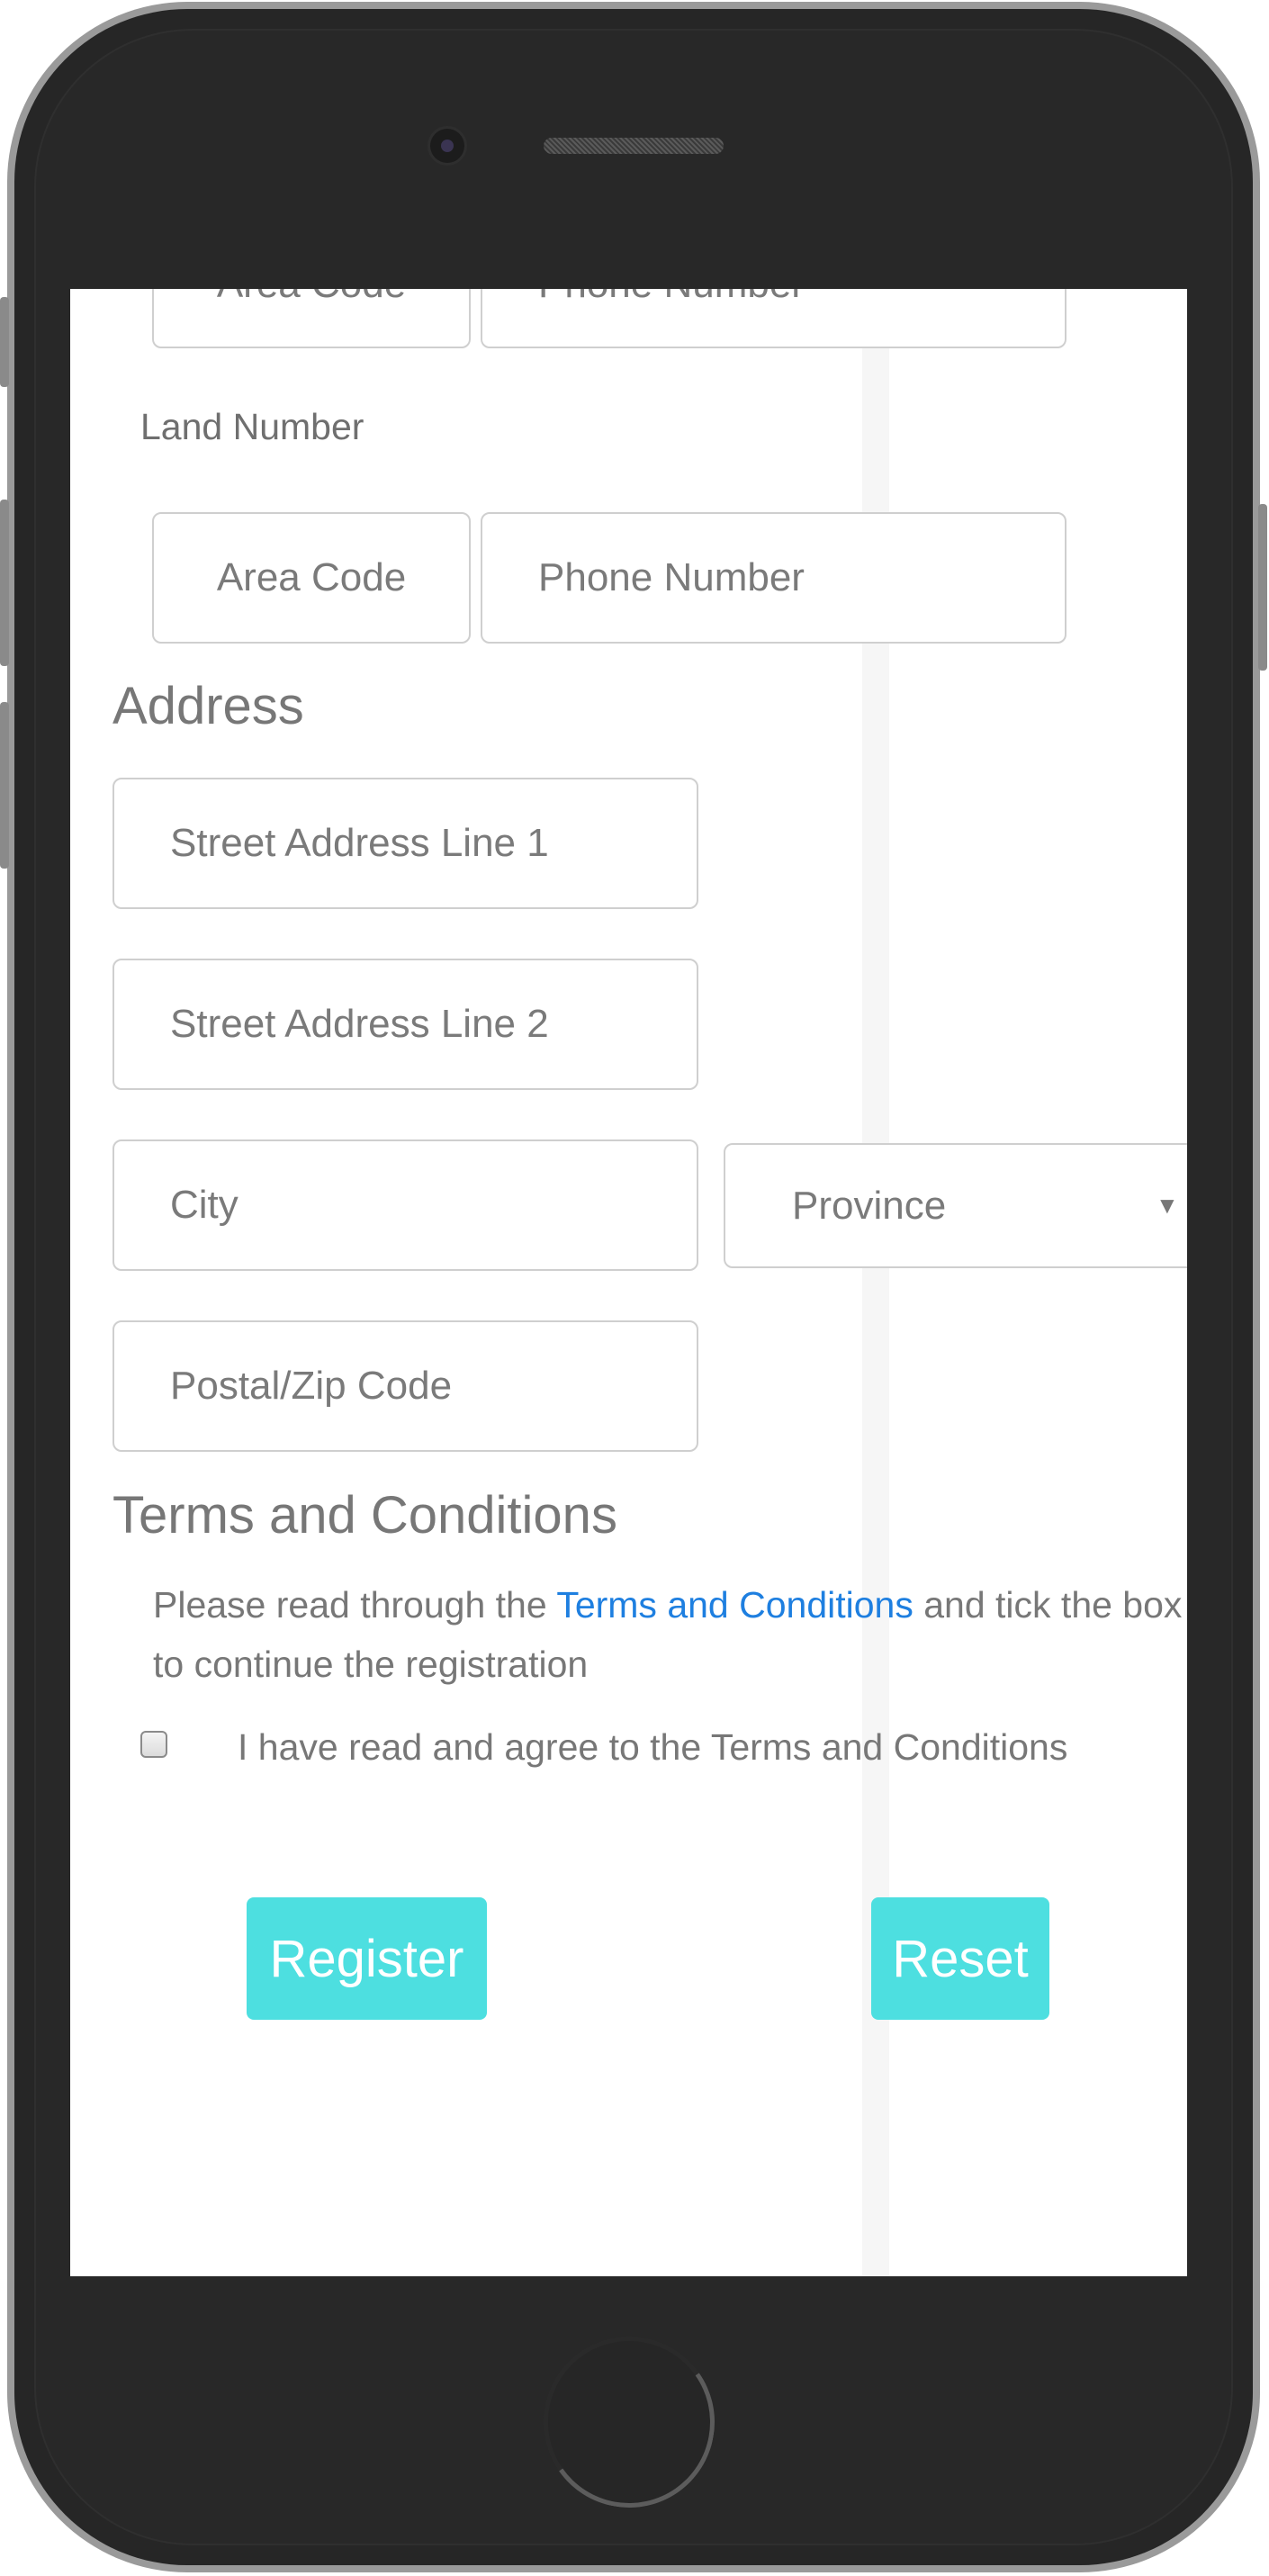 The height and width of the screenshot is (2576, 1269). I want to click on home-button, so click(629, 2422).